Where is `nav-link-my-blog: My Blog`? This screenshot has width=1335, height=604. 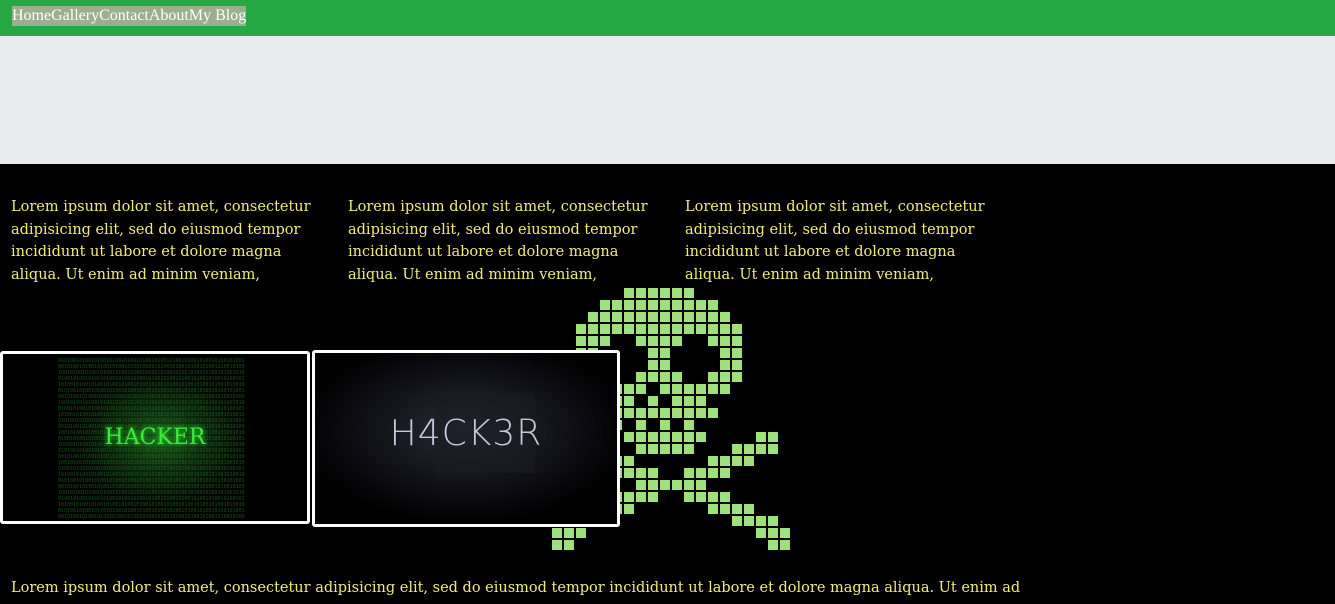
nav-link-my-blog: My Blog is located at coordinates (217, 16).